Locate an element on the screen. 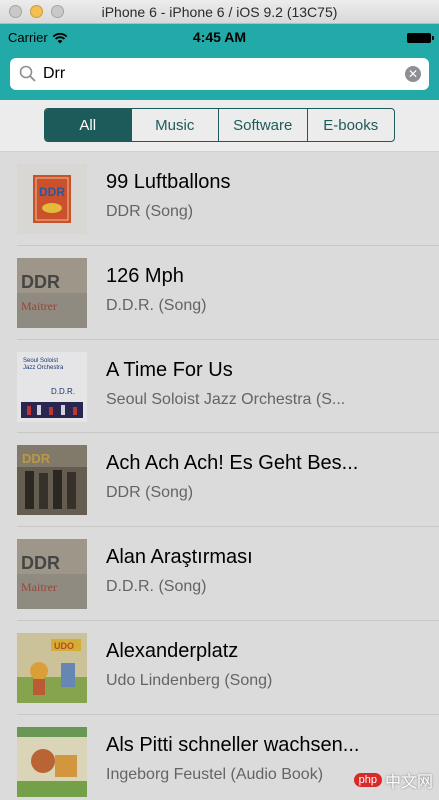  segment-music: Music is located at coordinates (174, 125).